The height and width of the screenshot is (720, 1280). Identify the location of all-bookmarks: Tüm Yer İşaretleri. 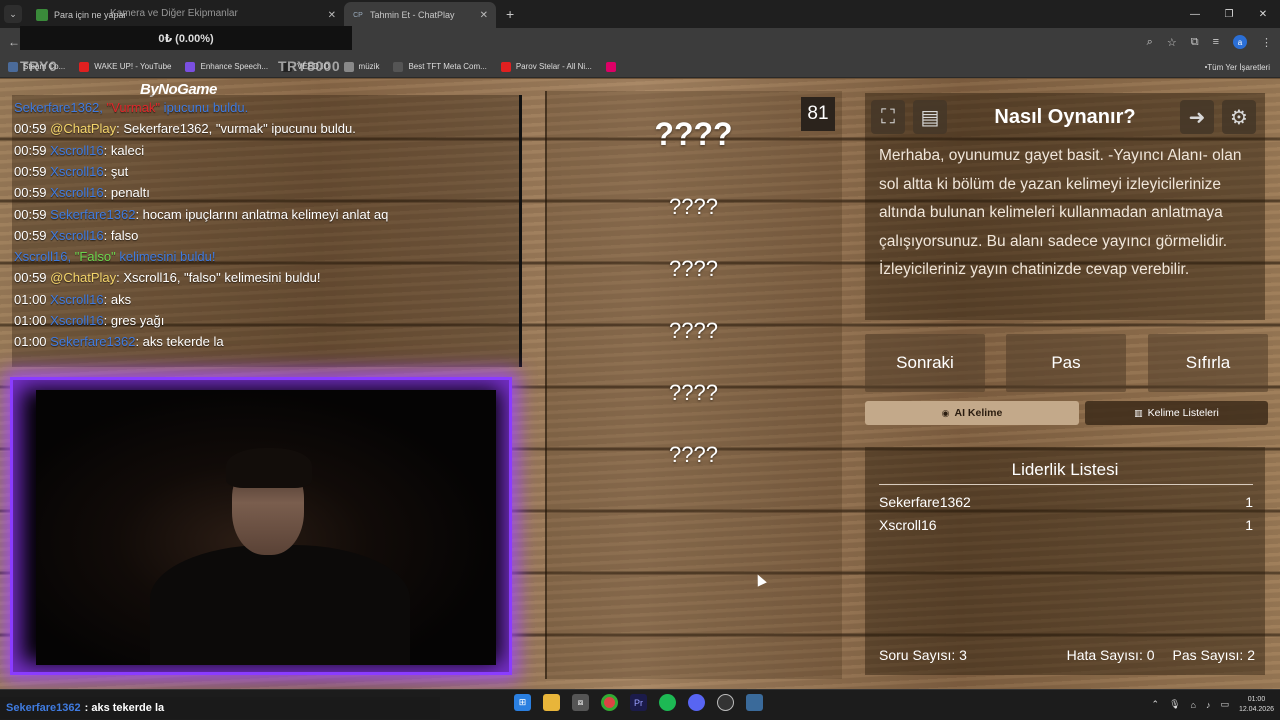
(1237, 67).